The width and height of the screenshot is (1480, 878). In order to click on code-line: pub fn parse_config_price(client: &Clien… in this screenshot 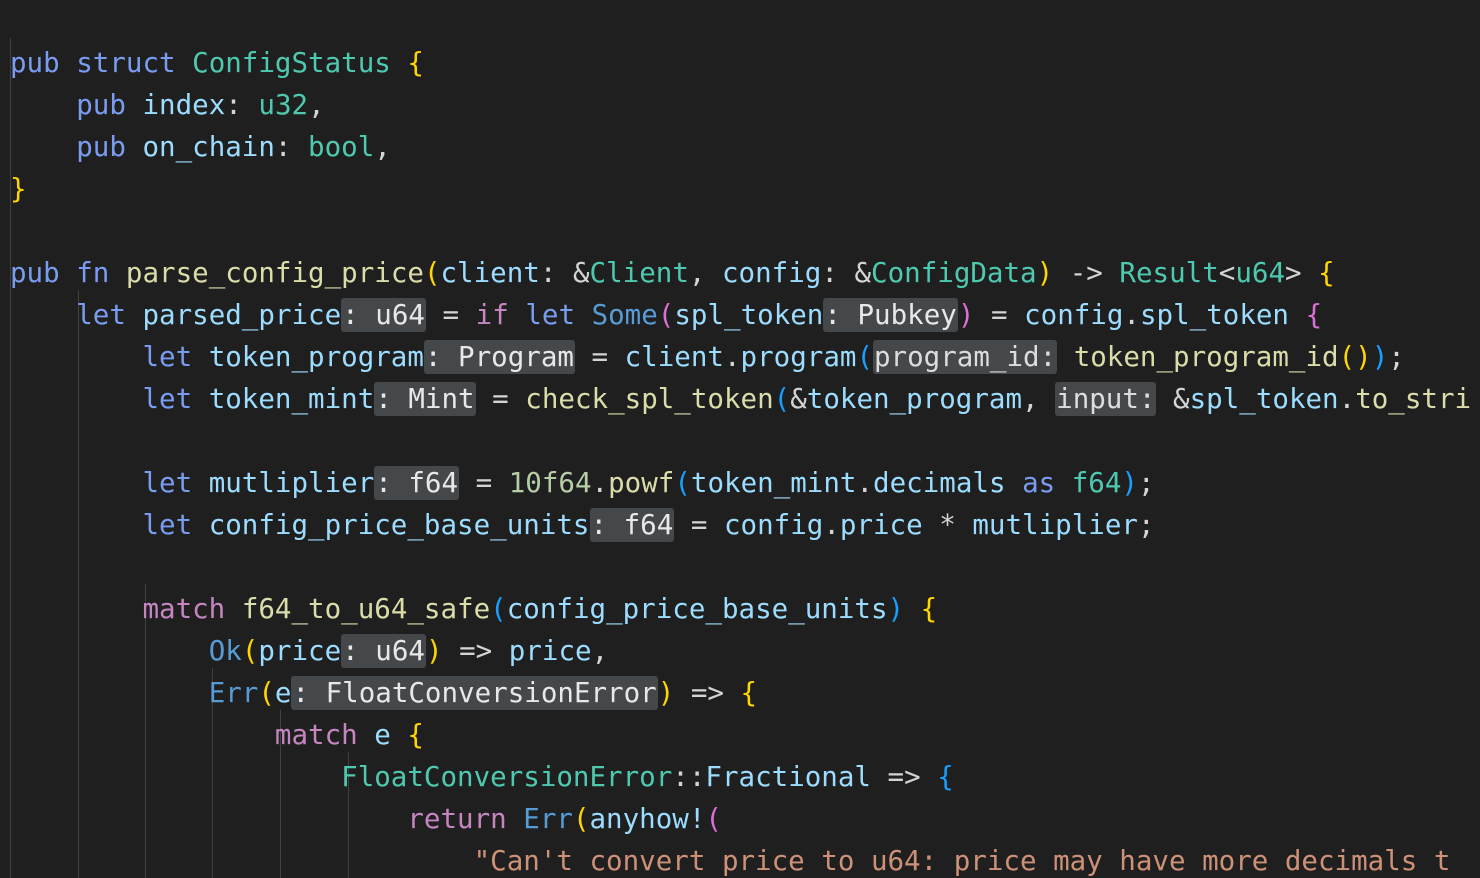, I will do `click(740, 273)`.